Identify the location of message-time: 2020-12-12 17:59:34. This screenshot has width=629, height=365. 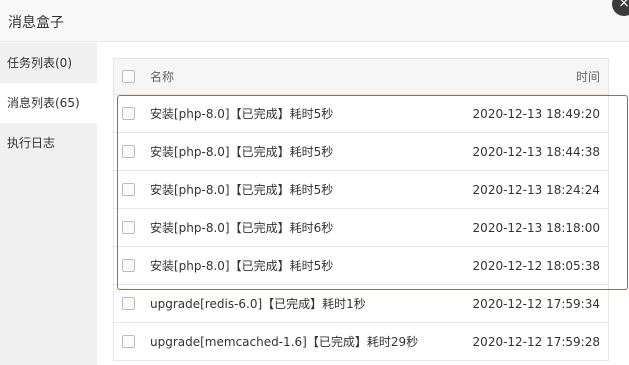
(536, 304).